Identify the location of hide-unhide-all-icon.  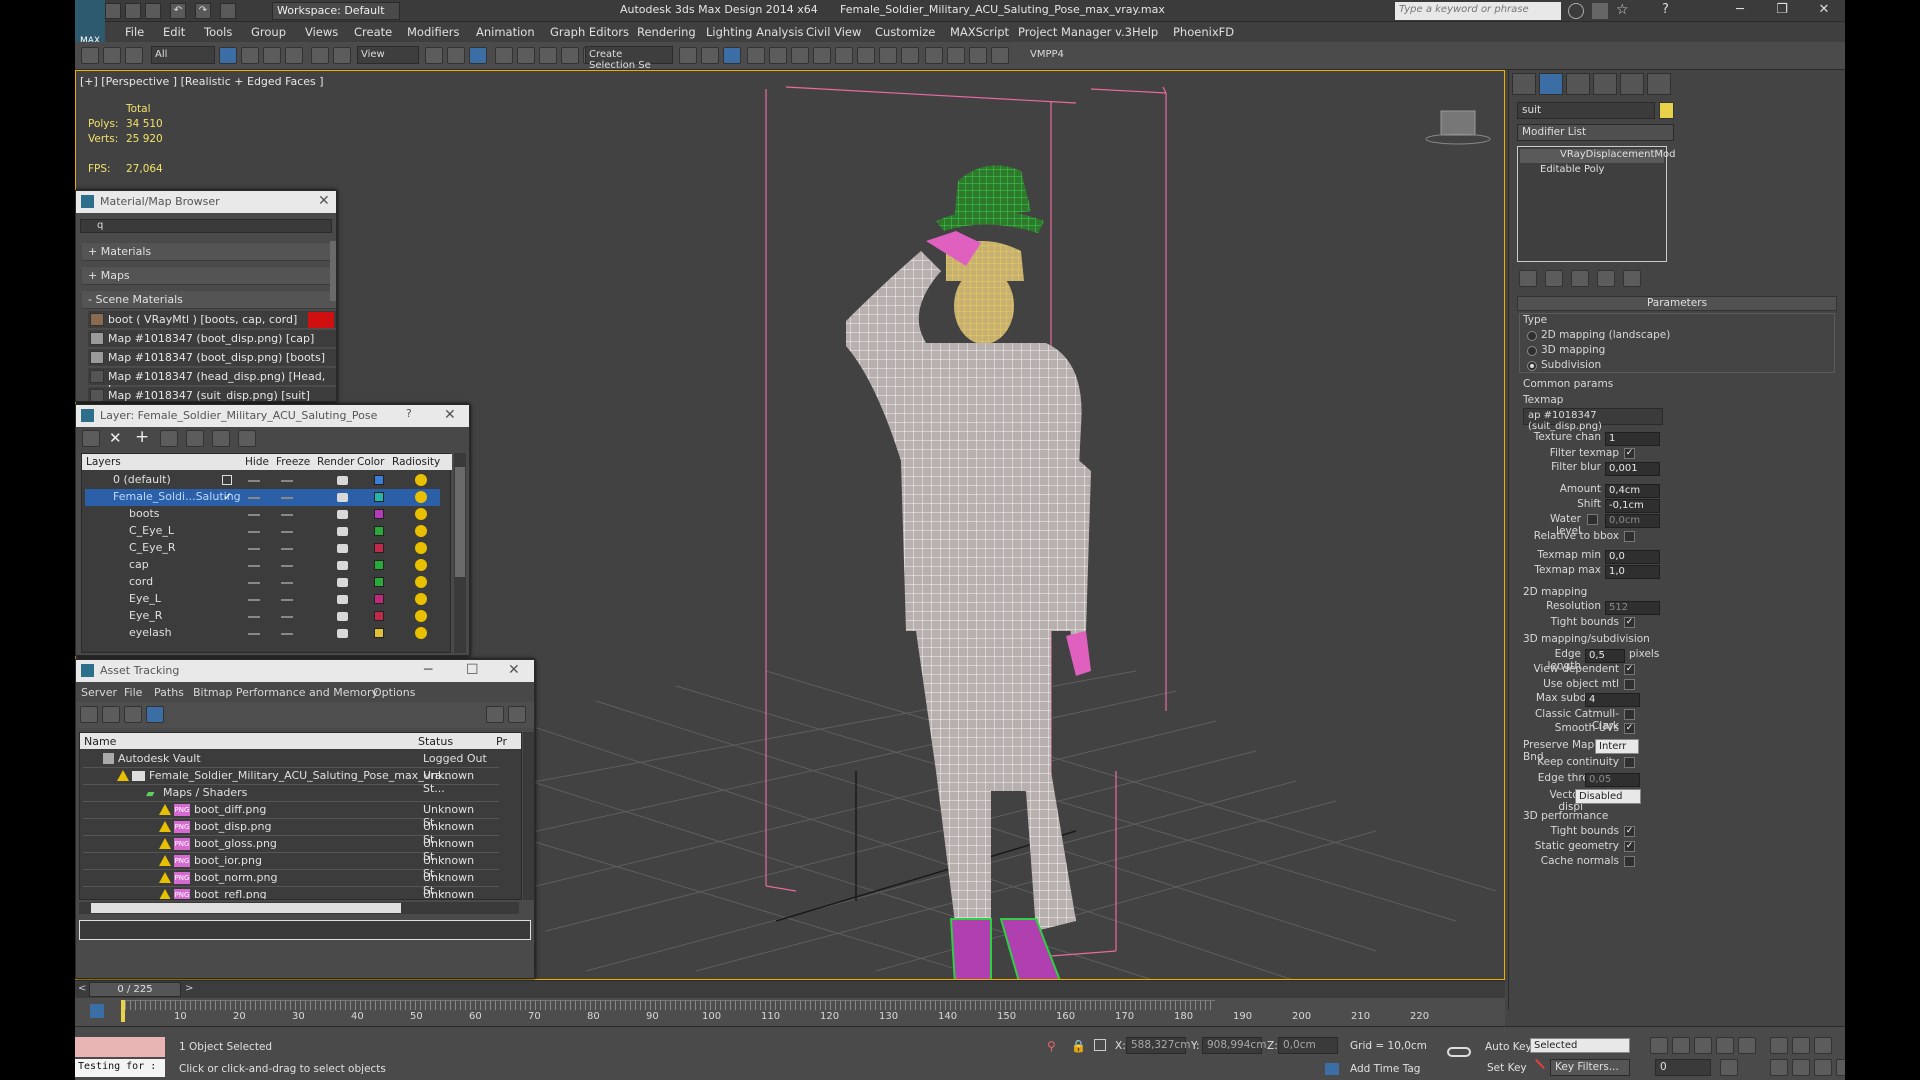
(221, 438).